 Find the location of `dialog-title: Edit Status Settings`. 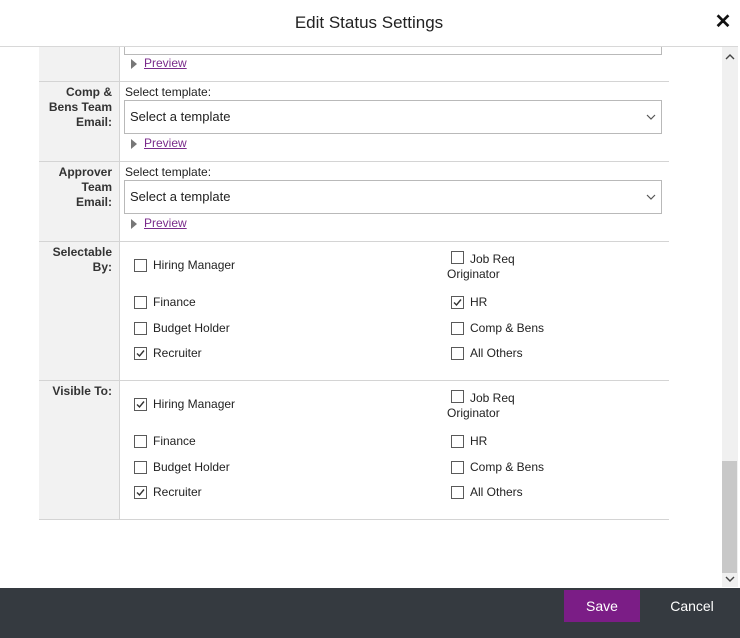

dialog-title: Edit Status Settings is located at coordinates (369, 22).